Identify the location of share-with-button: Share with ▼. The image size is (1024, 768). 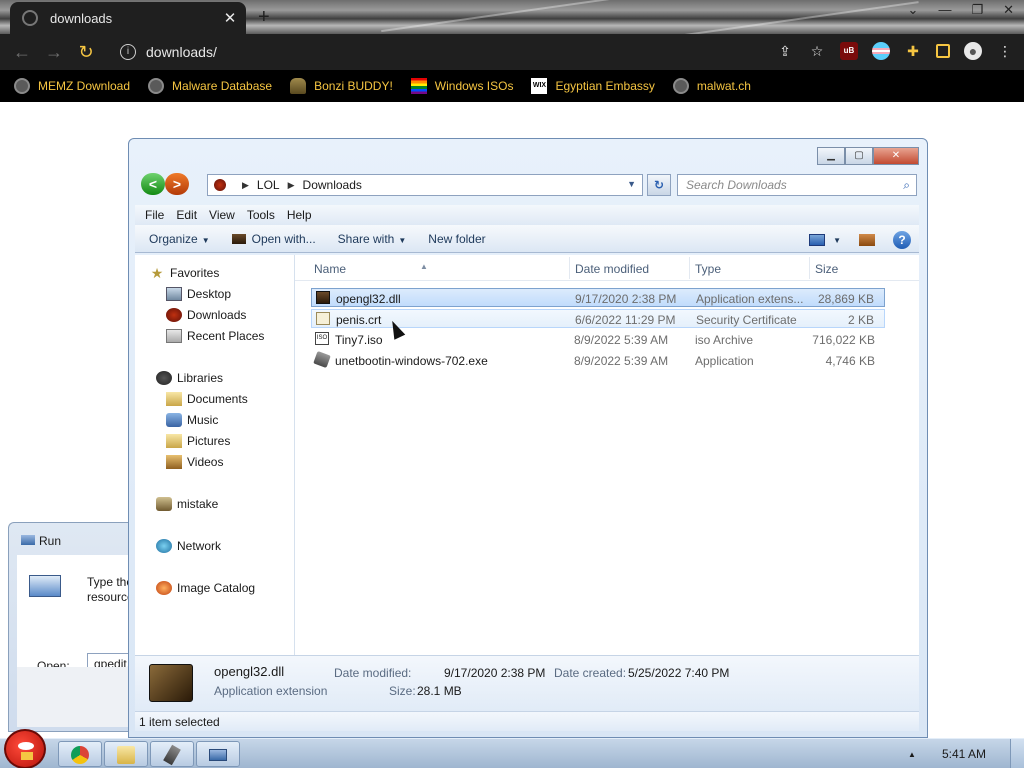
(372, 239).